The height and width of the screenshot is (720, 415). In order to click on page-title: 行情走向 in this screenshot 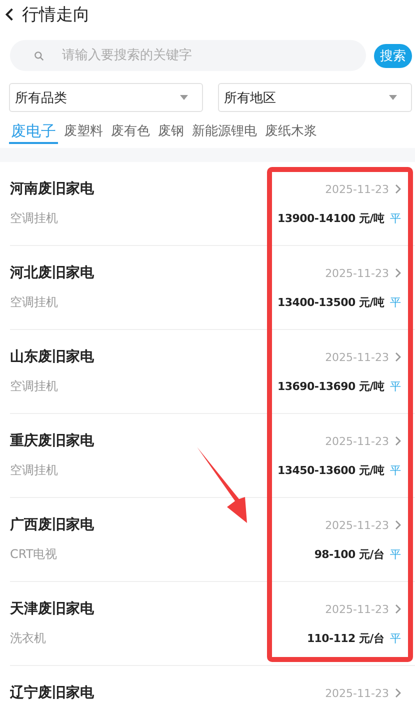, I will do `click(56, 15)`.